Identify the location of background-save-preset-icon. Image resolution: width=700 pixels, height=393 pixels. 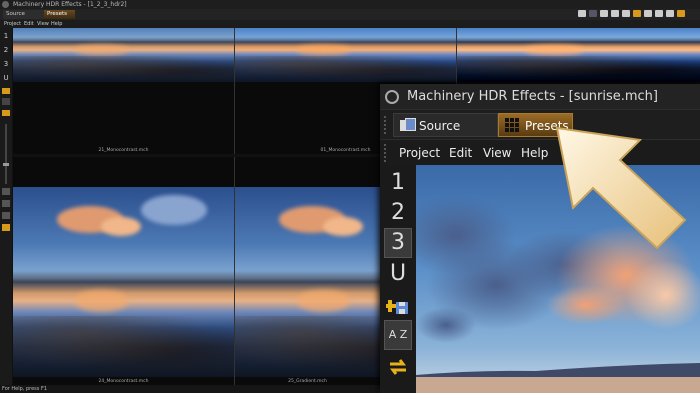
(6, 91).